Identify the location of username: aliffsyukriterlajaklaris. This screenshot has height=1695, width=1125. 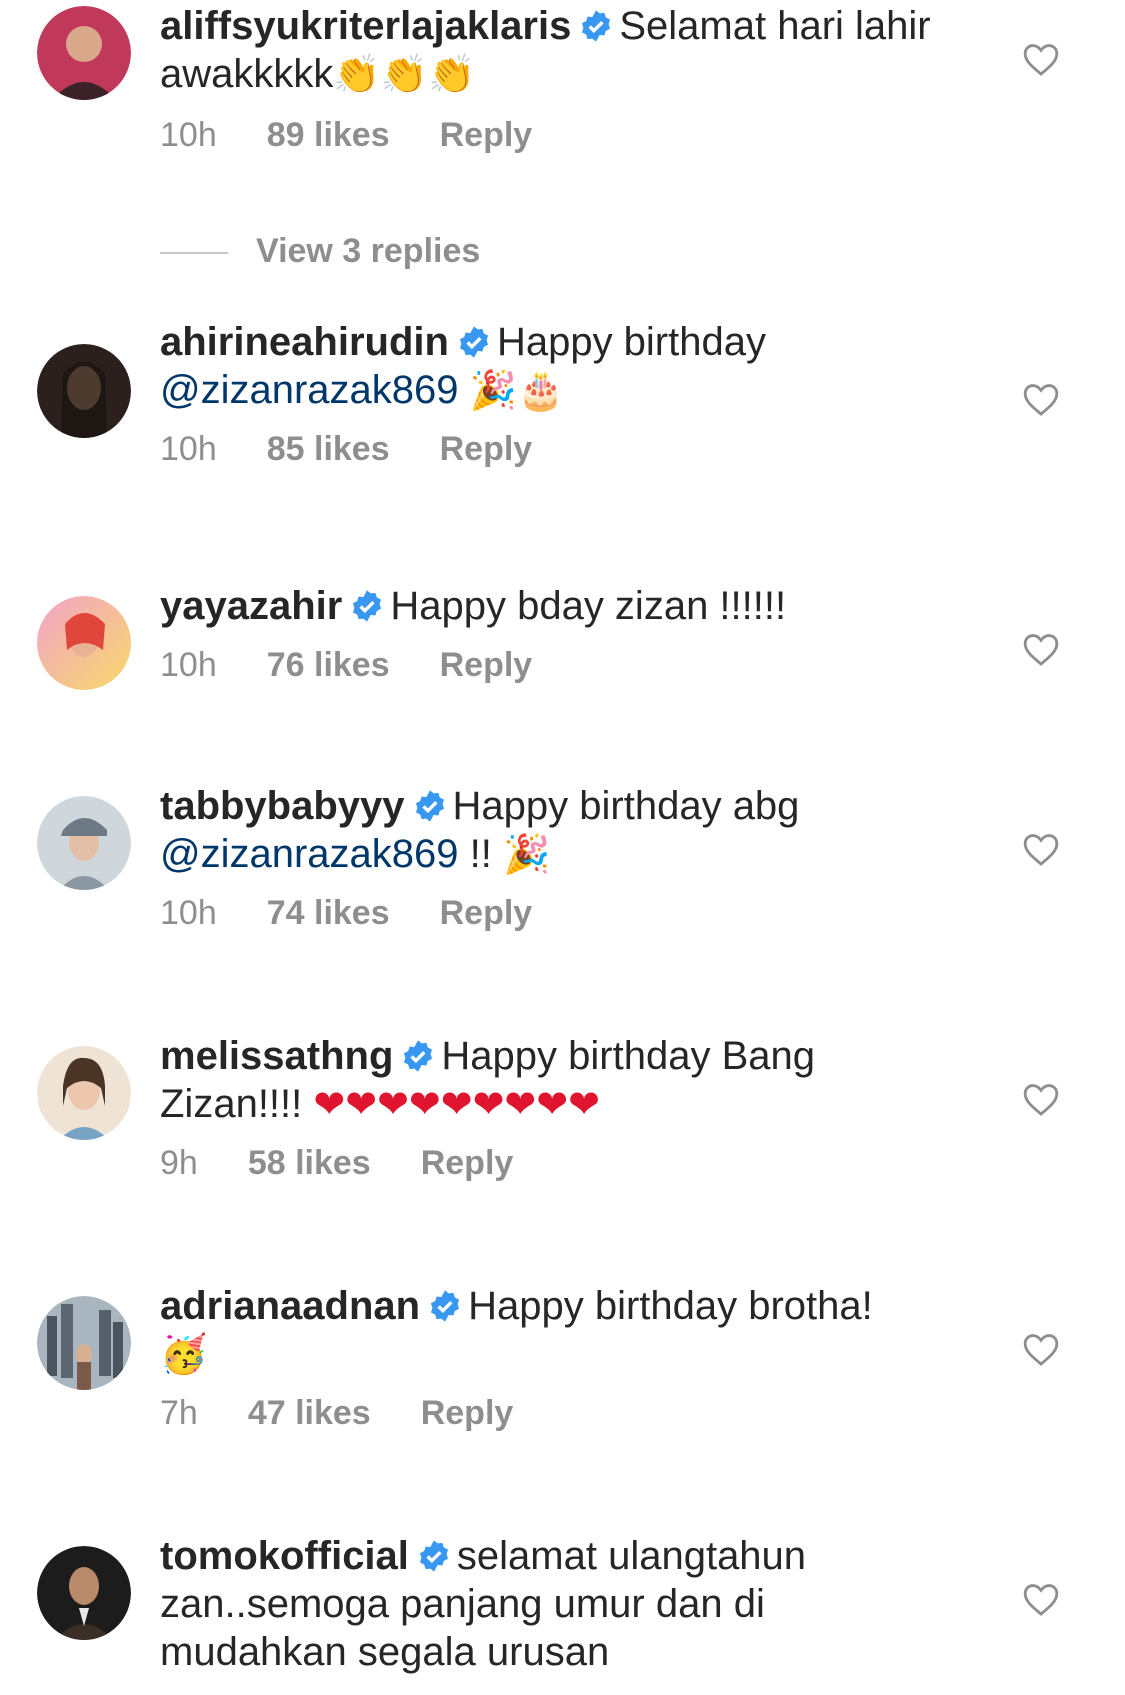
(365, 26).